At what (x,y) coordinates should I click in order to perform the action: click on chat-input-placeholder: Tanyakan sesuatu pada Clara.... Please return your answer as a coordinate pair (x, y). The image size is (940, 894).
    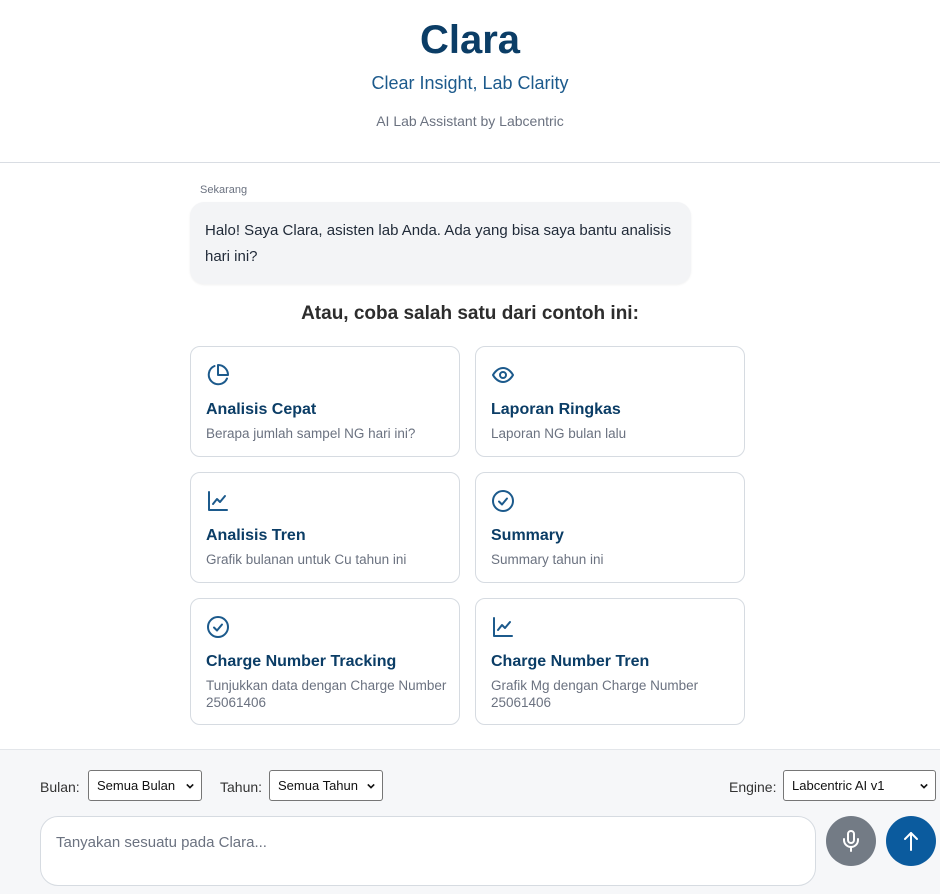
    Looking at the image, I should click on (161, 842).